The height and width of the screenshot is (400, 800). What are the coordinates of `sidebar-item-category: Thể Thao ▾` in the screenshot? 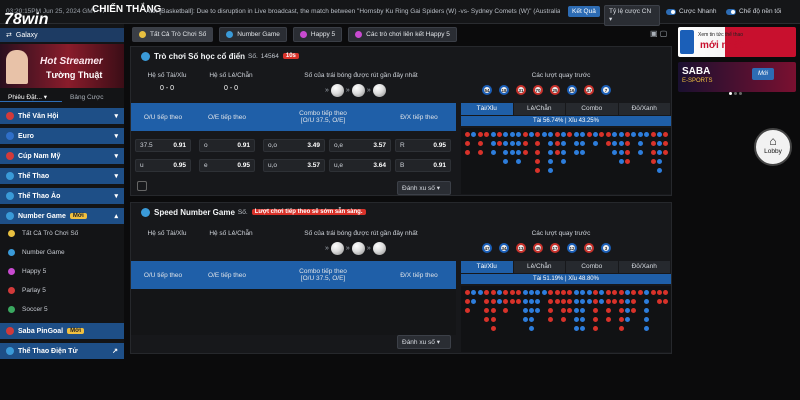 It's located at (62, 176).